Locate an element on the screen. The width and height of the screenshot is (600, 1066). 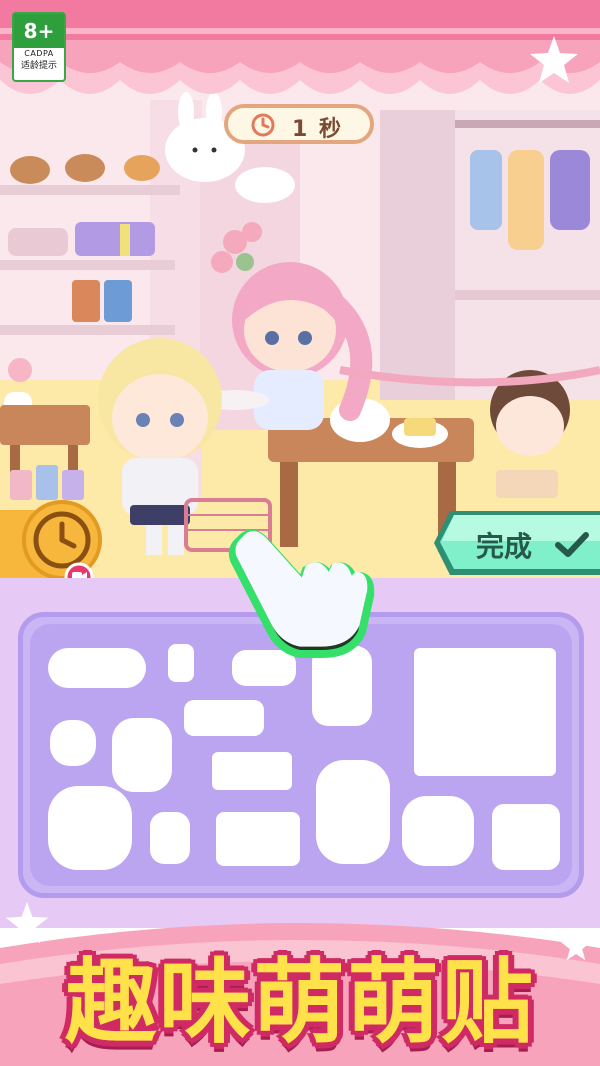
timer-display: 1 秒 is located at coordinates (299, 124).